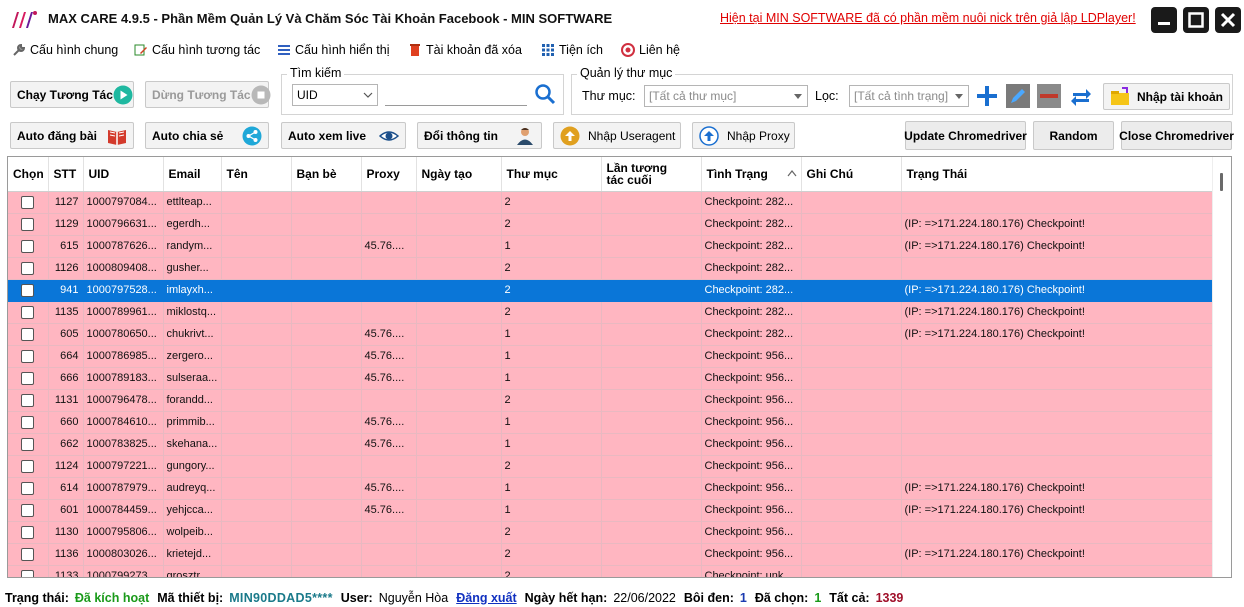  I want to click on search-icon, so click(545, 94).